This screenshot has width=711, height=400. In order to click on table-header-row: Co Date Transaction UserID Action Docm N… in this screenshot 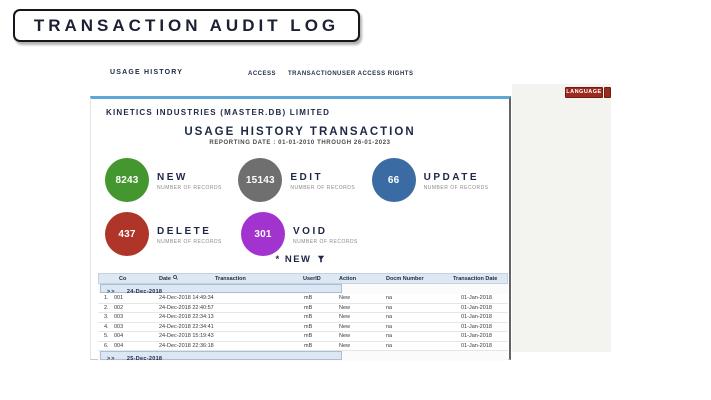, I will do `click(303, 278)`.